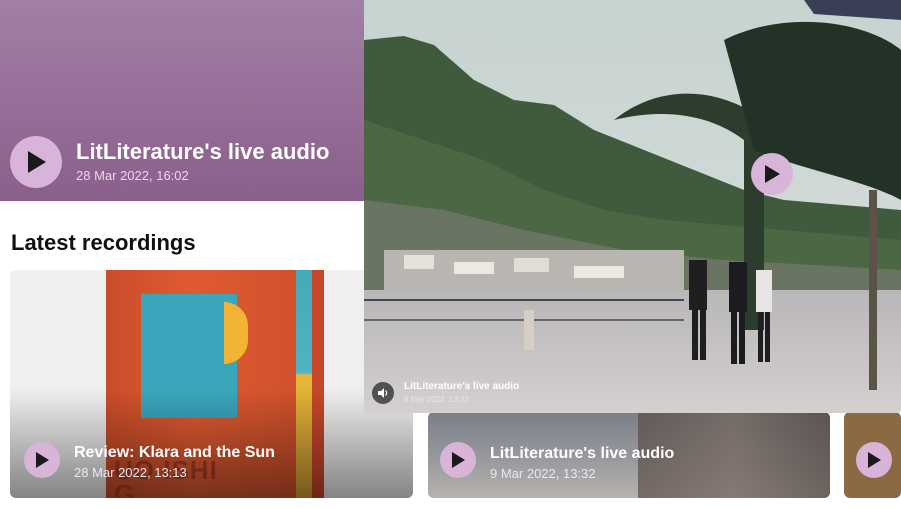 This screenshot has height=508, width=901. What do you see at coordinates (436, 399) in the screenshot?
I see `preview-date: 9 Mar 2022, 13:32` at bounding box center [436, 399].